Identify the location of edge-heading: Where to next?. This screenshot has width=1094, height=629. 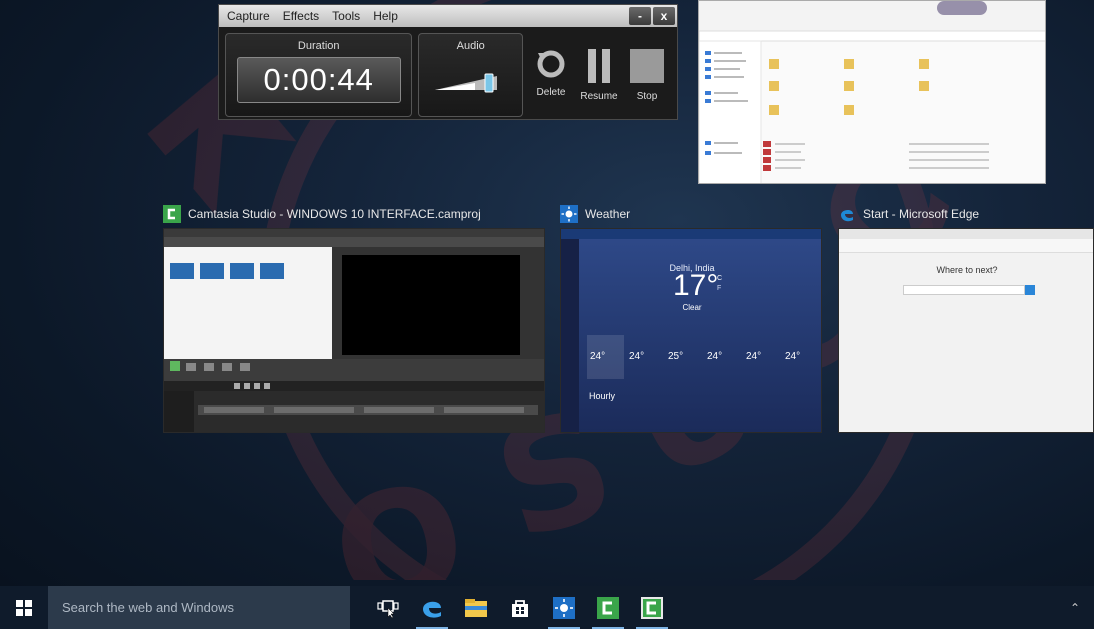
(967, 270).